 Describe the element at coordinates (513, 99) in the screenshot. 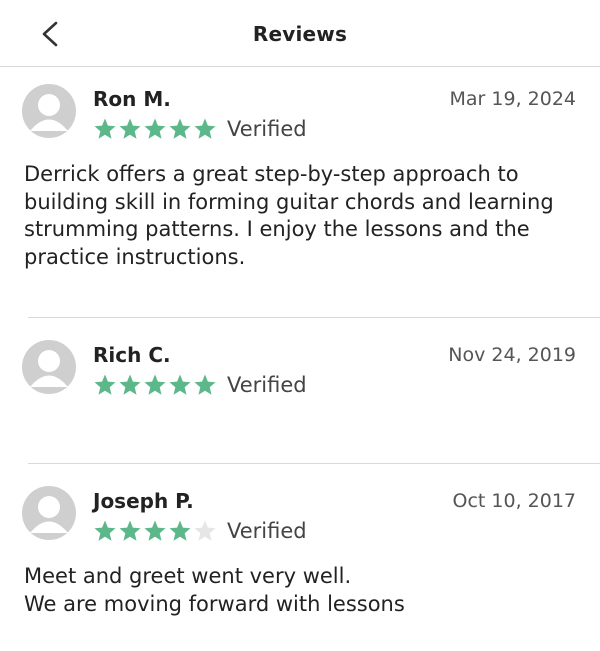

I see `review-date: Mar 19, 2024` at that location.